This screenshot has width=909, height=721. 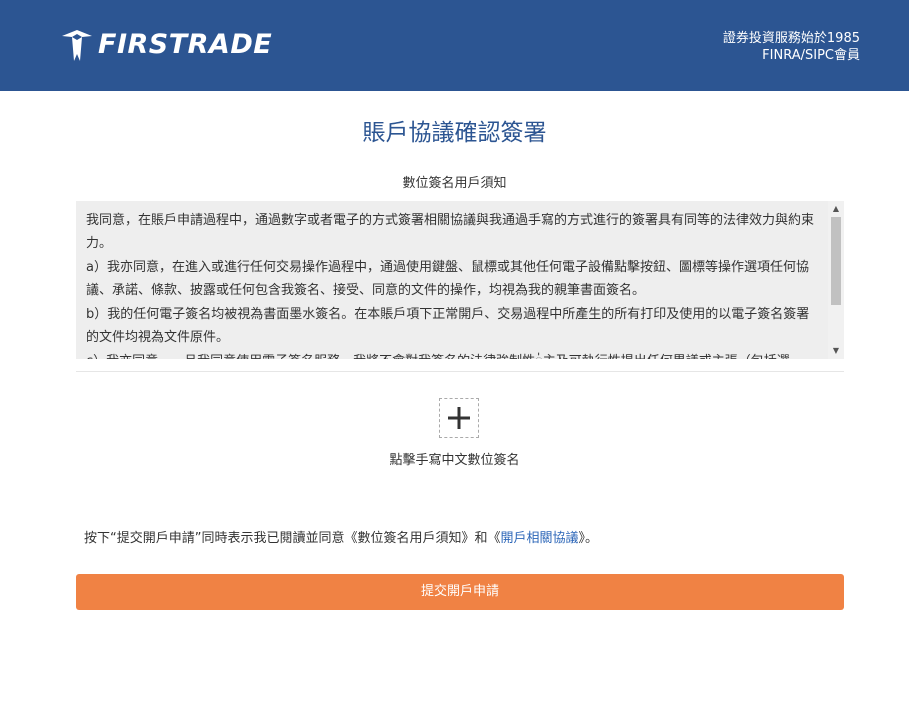 I want to click on logo-text: FIRSTRADE, so click(x=185, y=44).